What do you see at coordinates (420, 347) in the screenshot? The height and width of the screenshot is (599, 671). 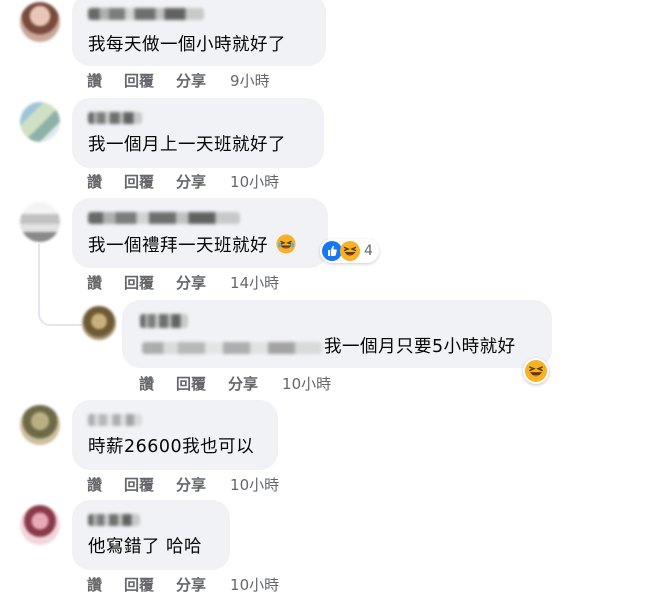 I see `comment-text: 我一個月只要5小時就好` at bounding box center [420, 347].